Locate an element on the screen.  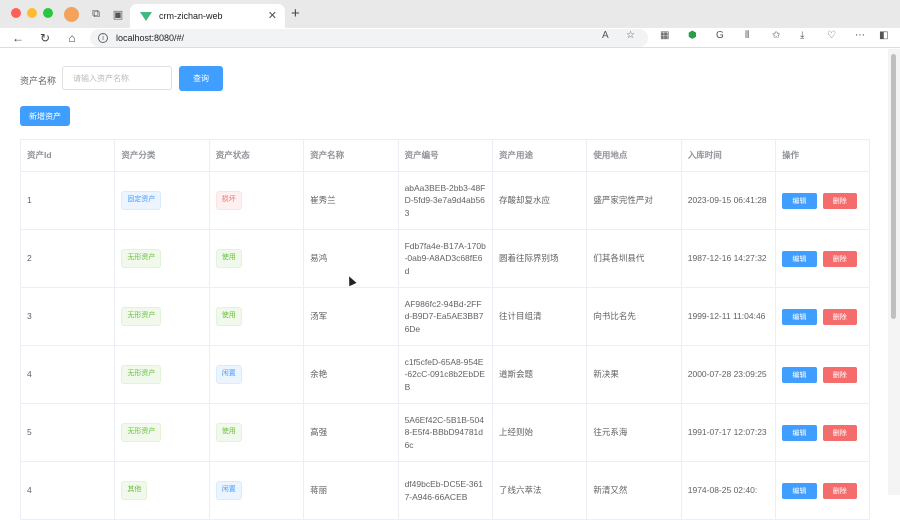
site-info-icon: i is located at coordinates (103, 38).